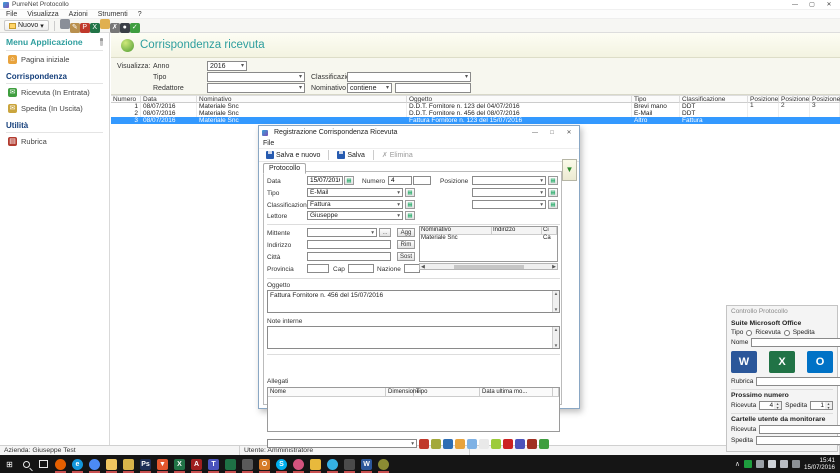 The width and height of the screenshot is (840, 473). I want to click on sharepoint-icon, so click(230, 465).